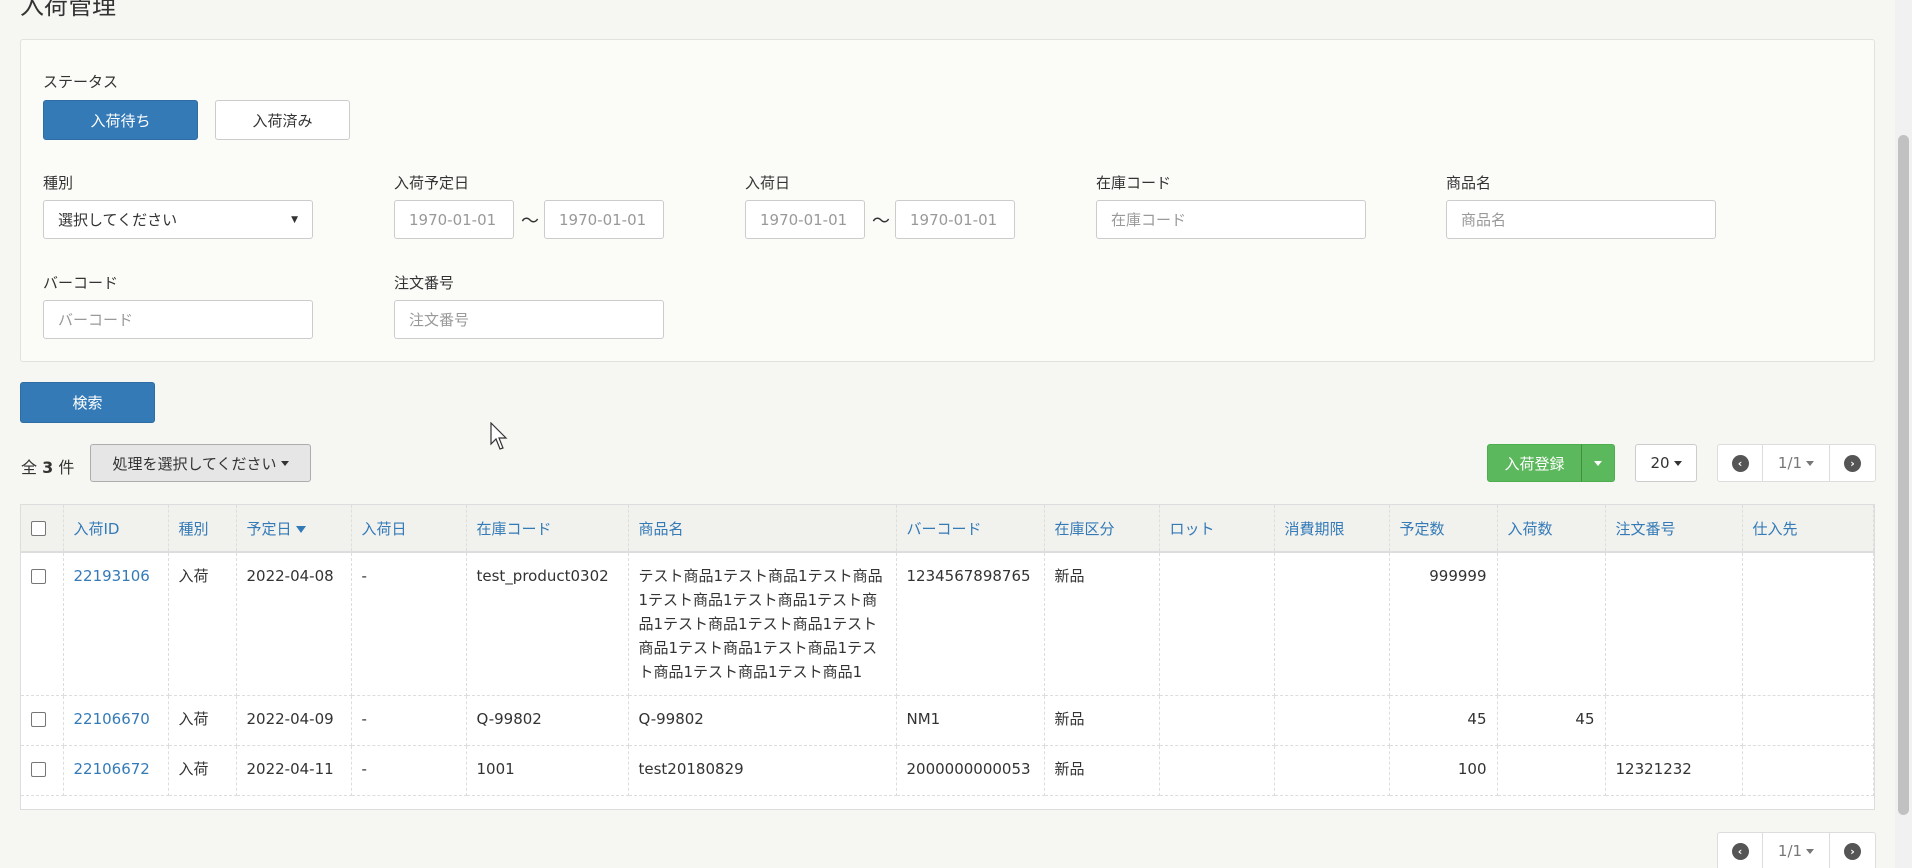 This screenshot has height=868, width=1912. What do you see at coordinates (1443, 770) in the screenshot?
I see `planned-qty-cell: 100` at bounding box center [1443, 770].